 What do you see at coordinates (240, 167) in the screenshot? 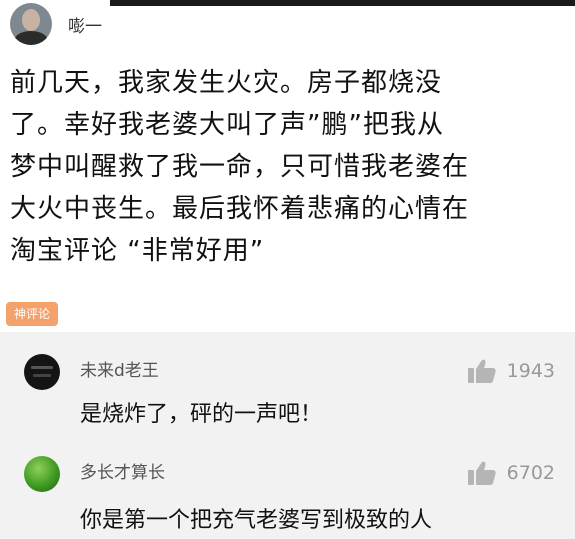
I see `post-line: 梦中叫醒救了我一命，只可惜我老婆在` at bounding box center [240, 167].